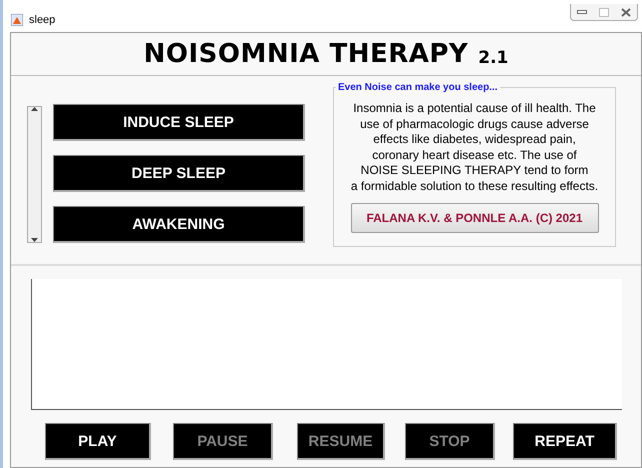  I want to click on version-label: 2.1, so click(493, 58).